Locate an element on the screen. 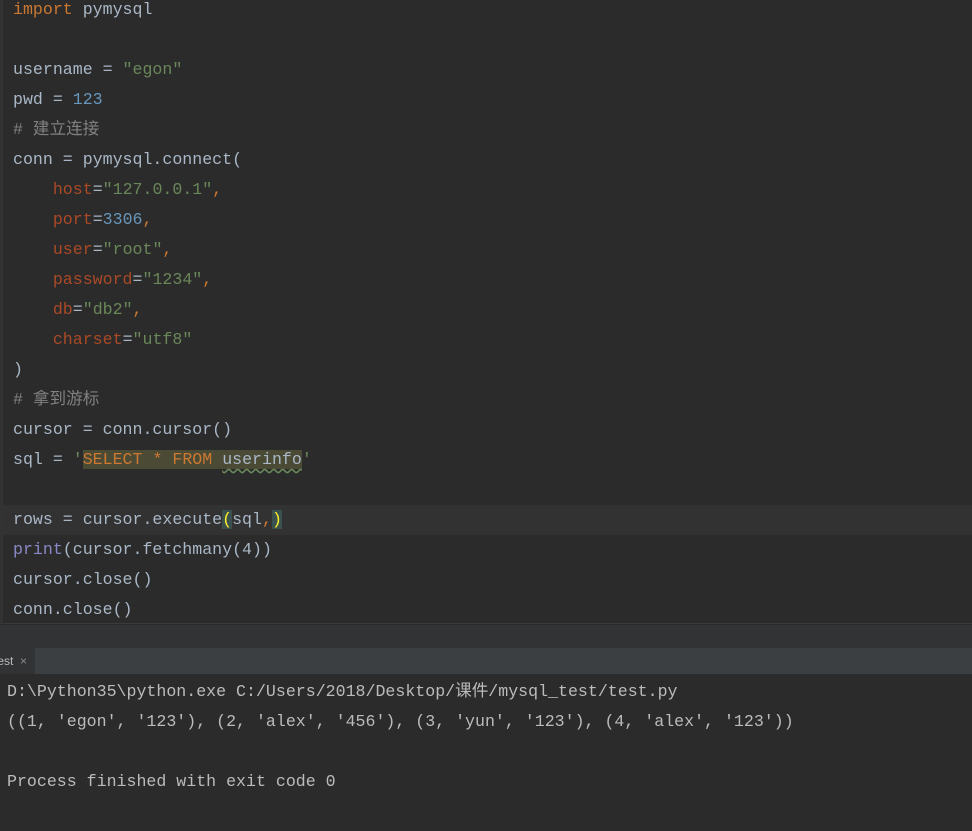  code-line: rows = cursor.execute(sql,) is located at coordinates (487, 520).